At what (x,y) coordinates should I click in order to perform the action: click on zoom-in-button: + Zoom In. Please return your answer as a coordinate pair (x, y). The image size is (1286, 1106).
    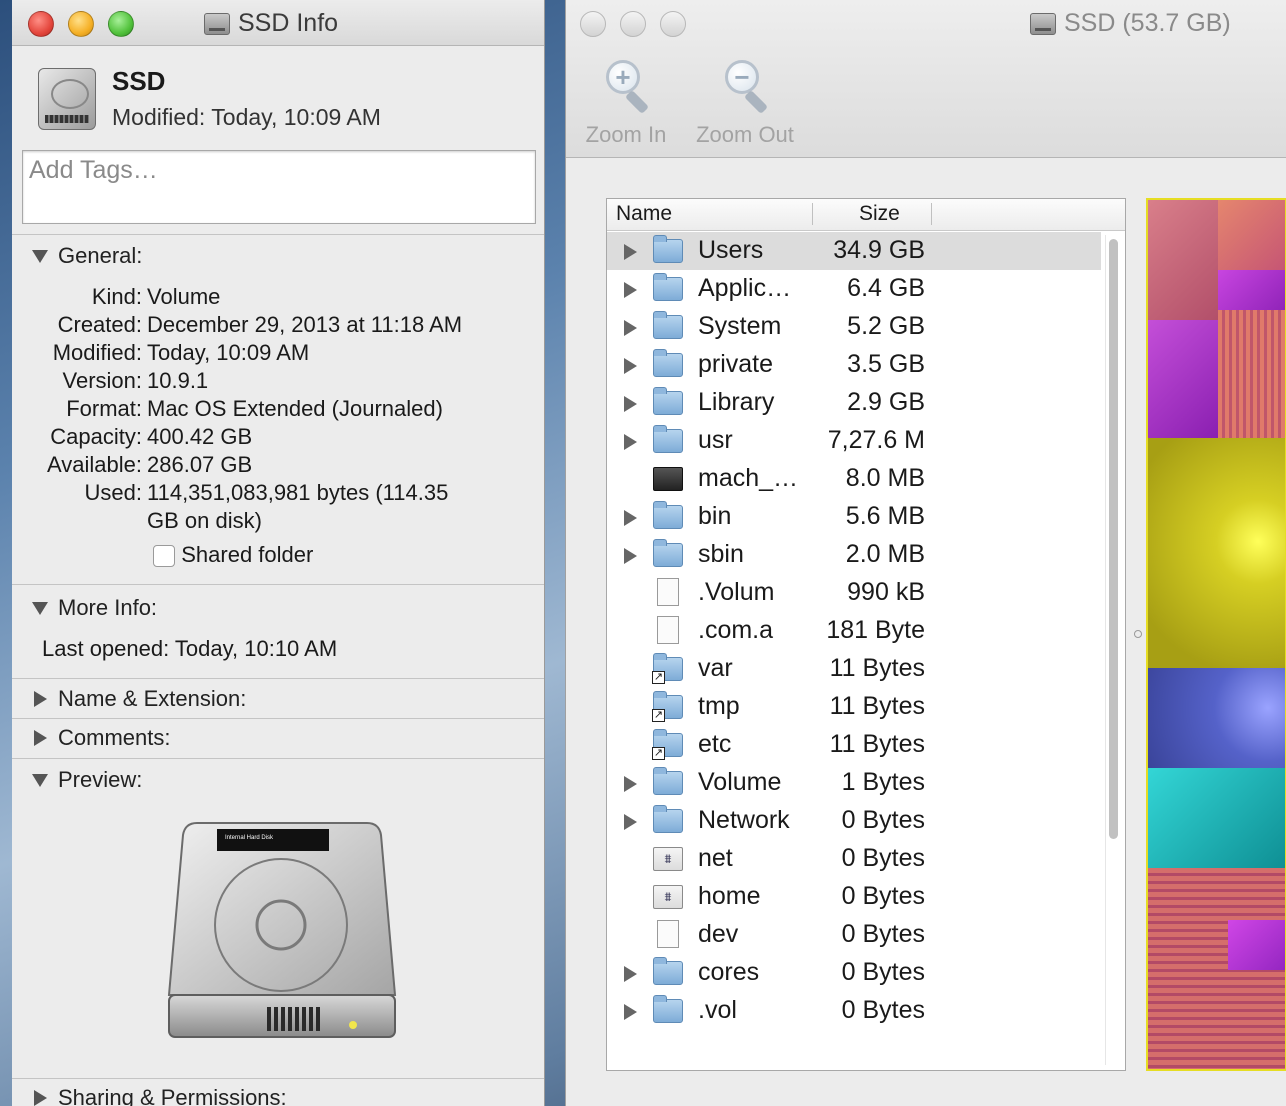
    Looking at the image, I should click on (626, 103).